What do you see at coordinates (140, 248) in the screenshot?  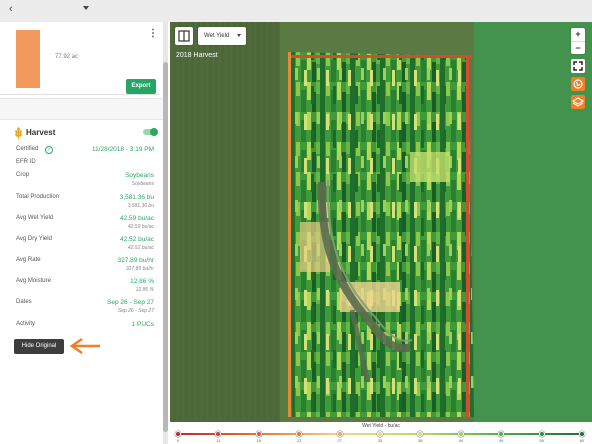 I see `avg-dry-yield-original-value: 42.52 bu/ac` at bounding box center [140, 248].